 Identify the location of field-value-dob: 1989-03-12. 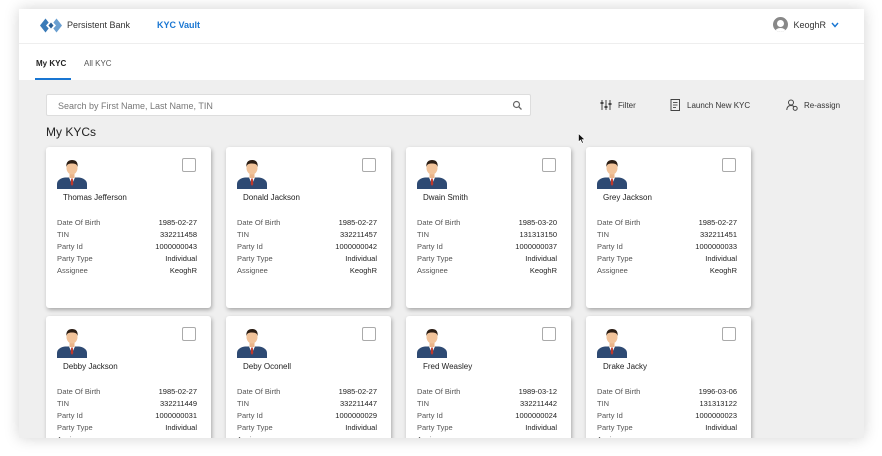
(537, 391).